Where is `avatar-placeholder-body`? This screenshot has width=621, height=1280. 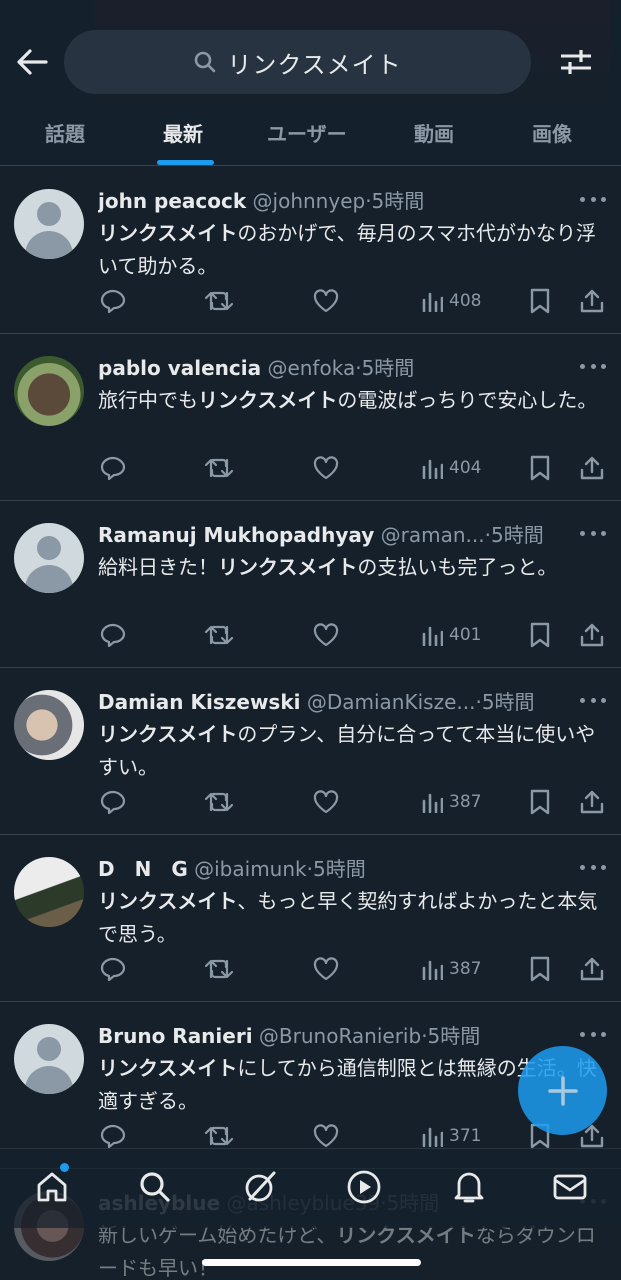 avatar-placeholder-body is located at coordinates (49, 1080).